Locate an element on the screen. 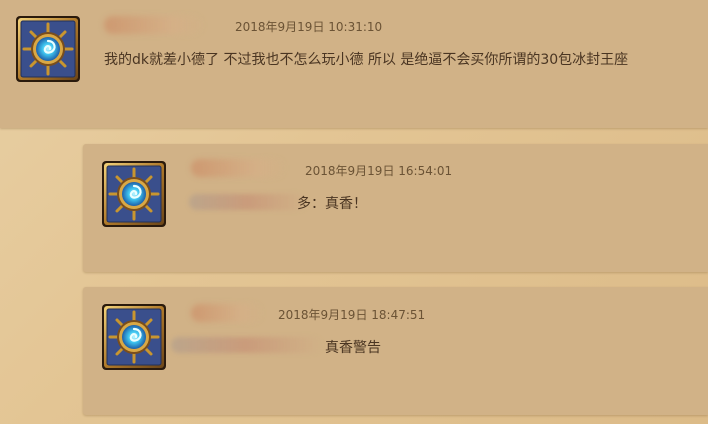 This screenshot has width=708, height=424. post-timestamp: 2018年9月19日 10:31:10 is located at coordinates (309, 27).